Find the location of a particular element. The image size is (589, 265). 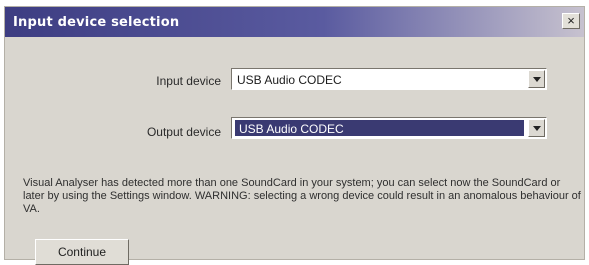

input-device-value: USB Audio CODEC is located at coordinates (289, 80).